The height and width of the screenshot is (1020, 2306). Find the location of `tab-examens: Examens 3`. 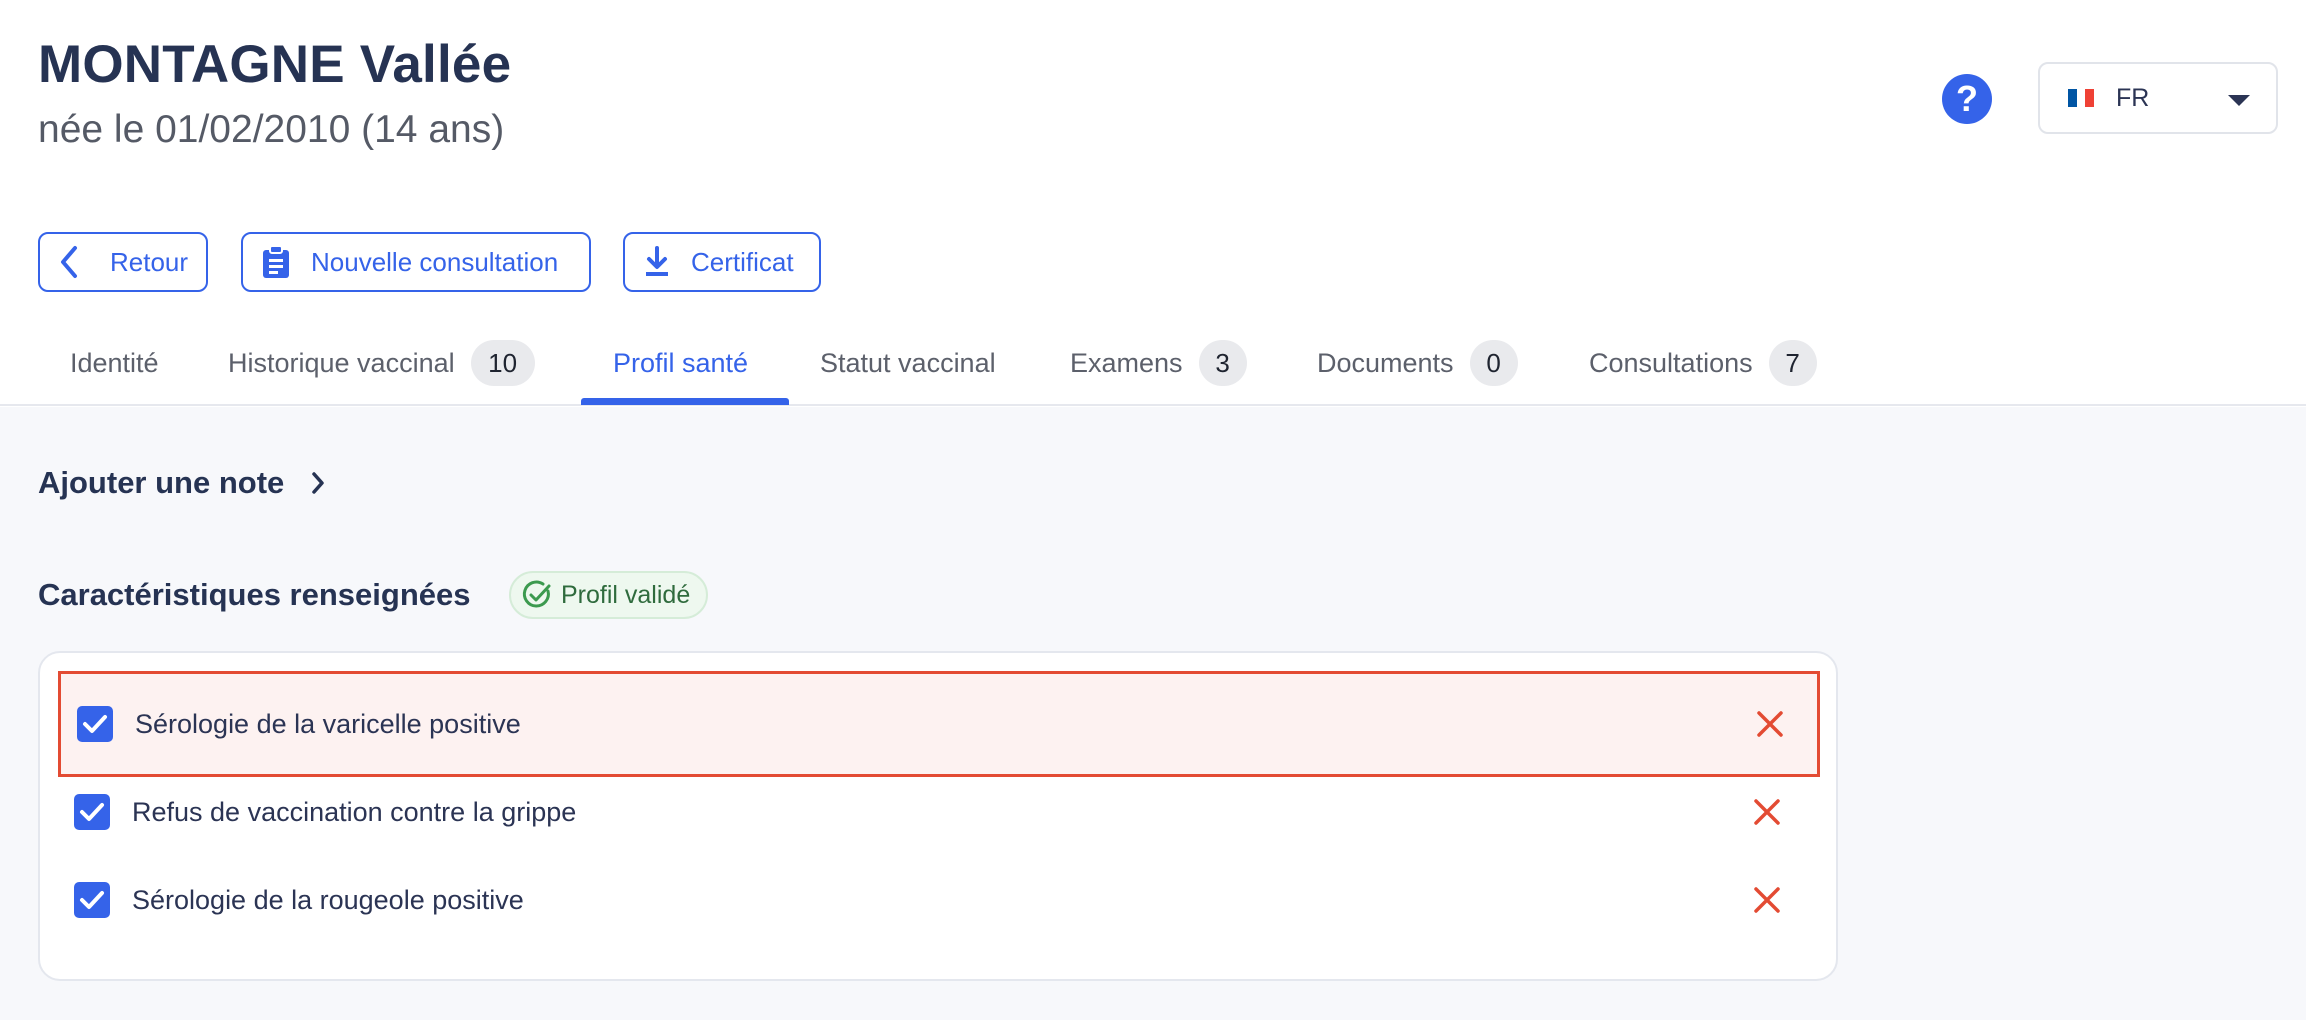

tab-examens: Examens 3 is located at coordinates (1158, 363).